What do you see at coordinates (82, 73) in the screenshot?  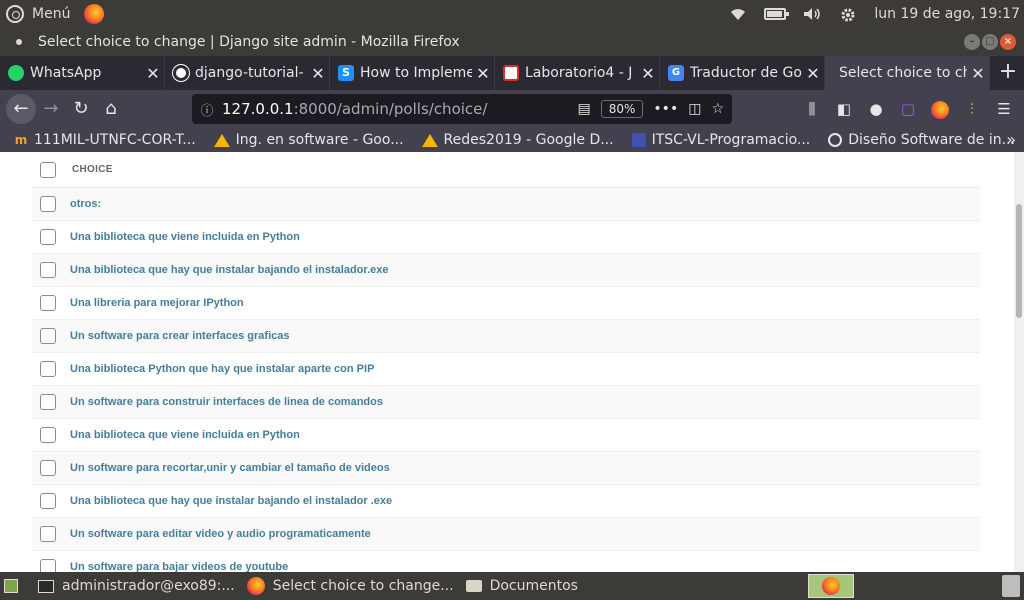 I see `tab-whatsapp: WhatsApp ✕` at bounding box center [82, 73].